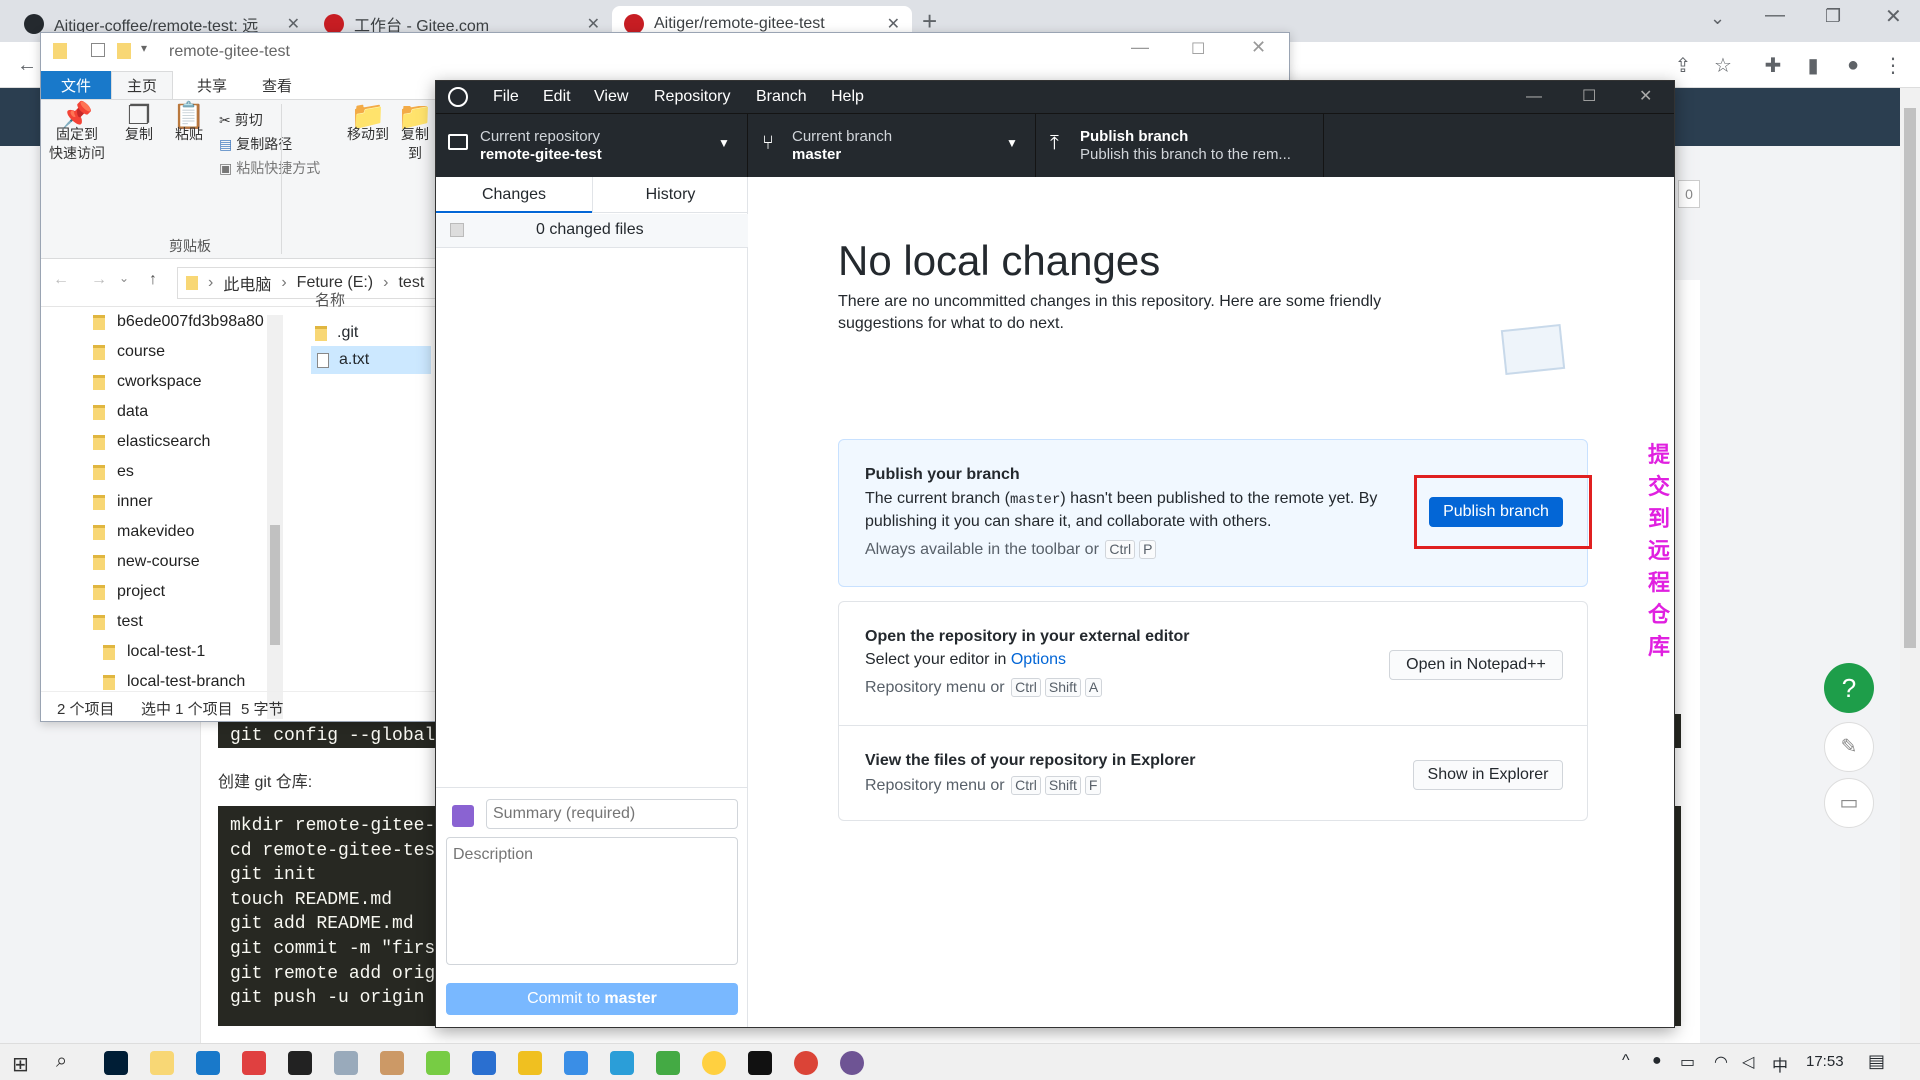 Image resolution: width=1920 pixels, height=1080 pixels. Describe the element at coordinates (124, 278) in the screenshot. I see `recent-dropdown-icon: ⌄` at that location.